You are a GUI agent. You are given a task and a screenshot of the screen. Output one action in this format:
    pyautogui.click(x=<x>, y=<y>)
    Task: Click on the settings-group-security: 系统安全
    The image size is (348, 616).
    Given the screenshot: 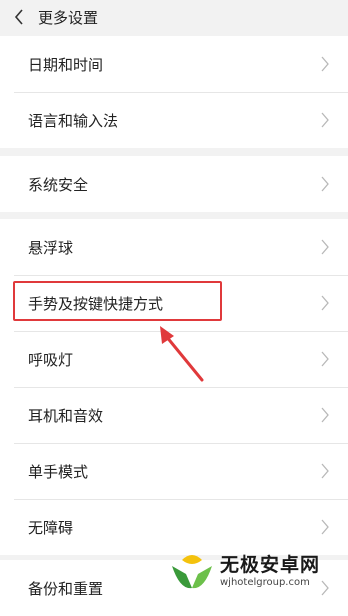 What is the action you would take?
    pyautogui.click(x=174, y=184)
    